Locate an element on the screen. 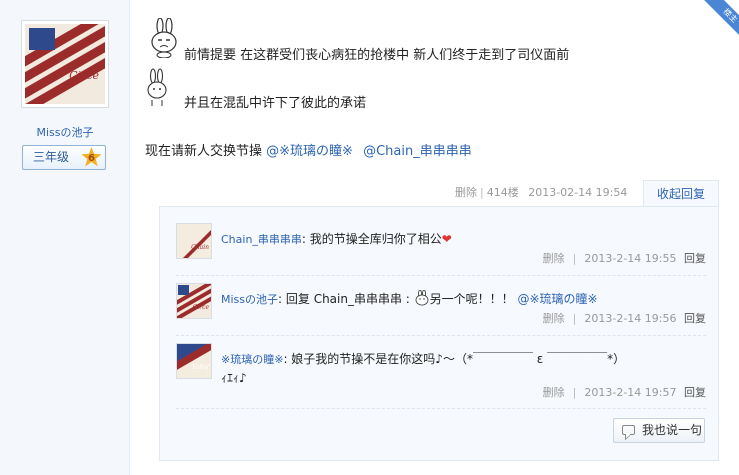 This screenshot has width=739, height=475. author-name: Missの池子 is located at coordinates (65, 132).